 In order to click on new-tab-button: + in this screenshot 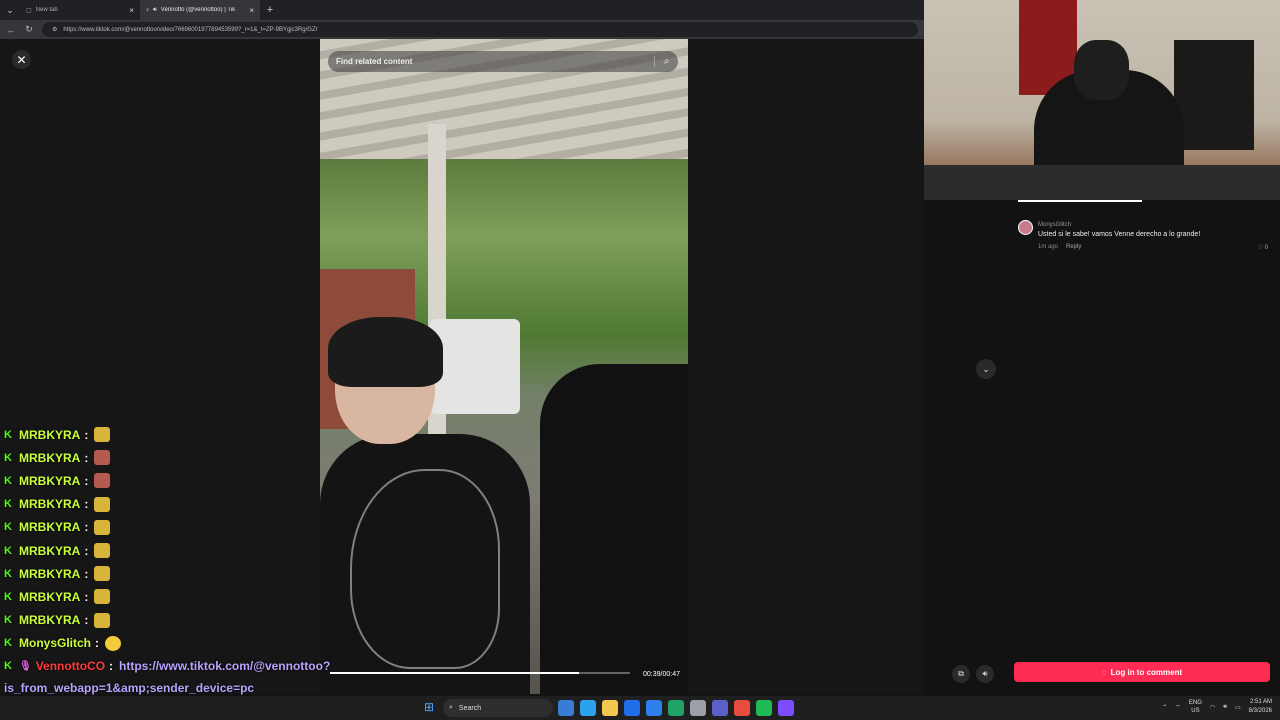, I will do `click(270, 10)`.